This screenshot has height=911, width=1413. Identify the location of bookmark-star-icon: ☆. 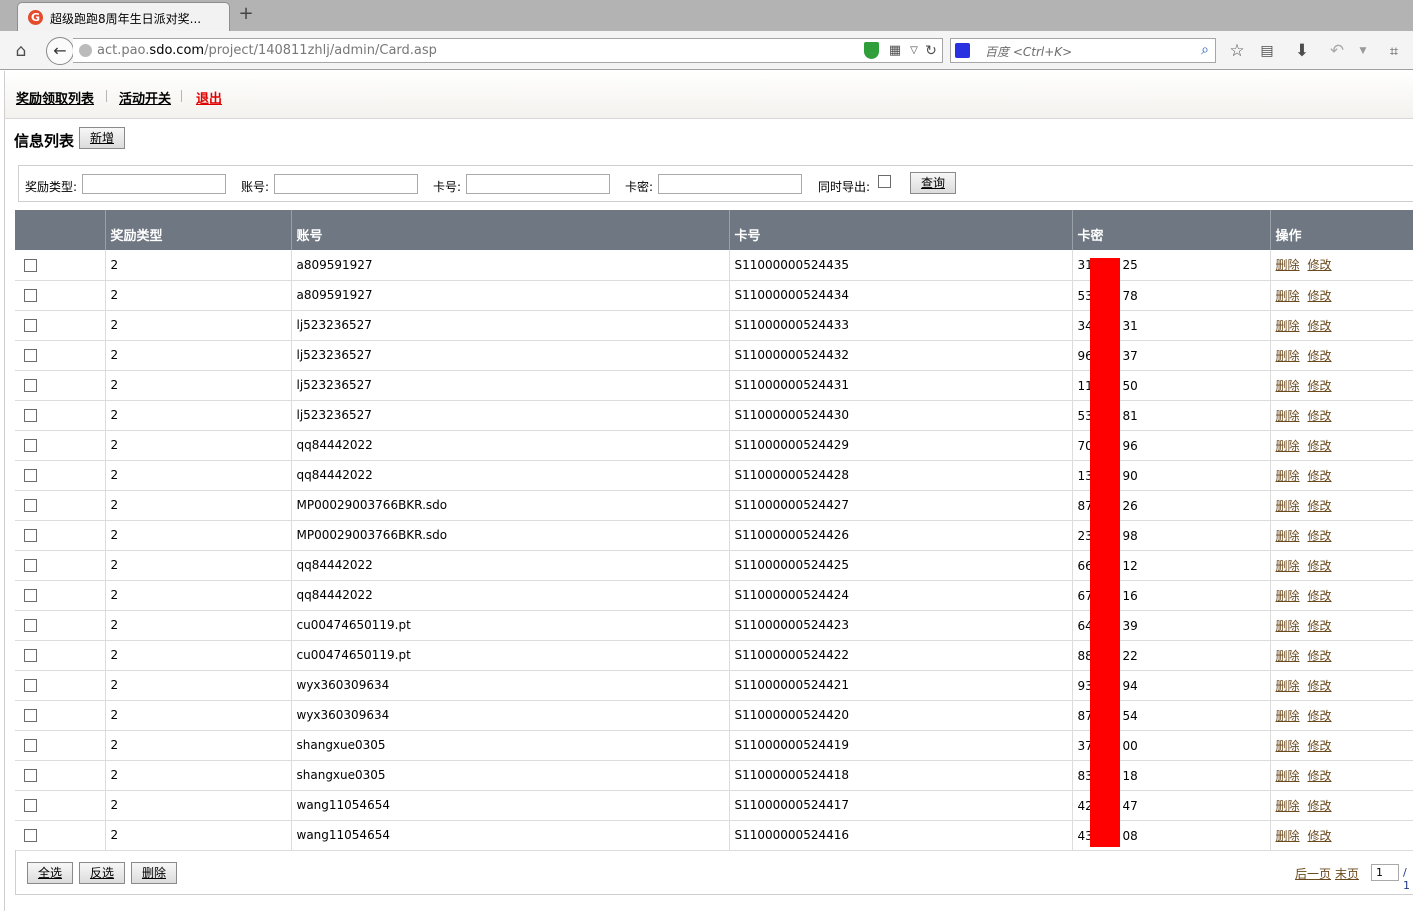
(1237, 51).